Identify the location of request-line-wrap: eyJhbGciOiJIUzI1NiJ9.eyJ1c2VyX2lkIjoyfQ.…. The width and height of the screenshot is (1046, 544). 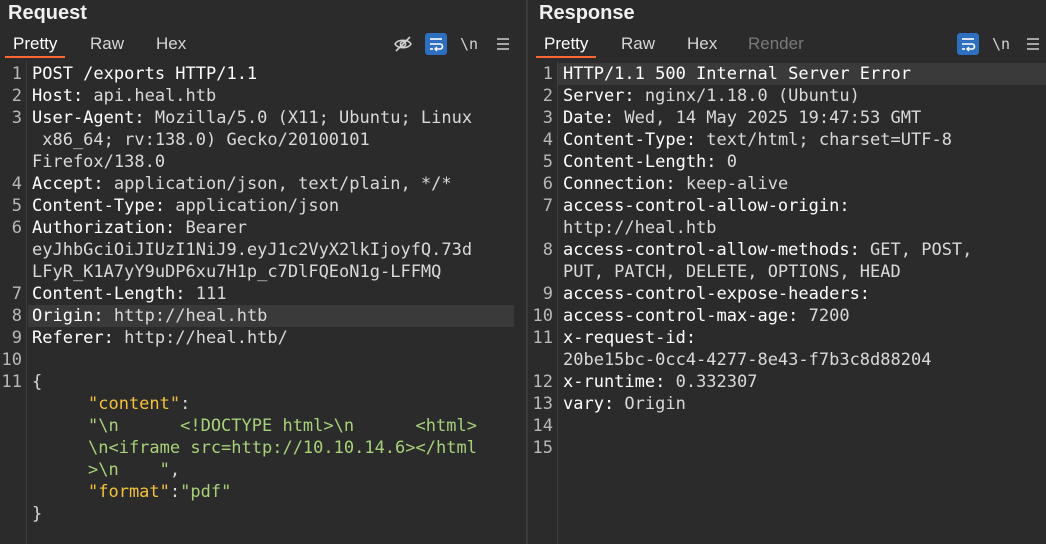
(252, 250).